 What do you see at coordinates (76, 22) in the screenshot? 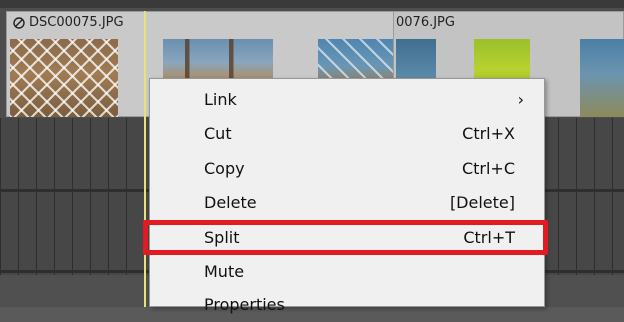
I see `clip-name: DSC00075.JPG` at bounding box center [76, 22].